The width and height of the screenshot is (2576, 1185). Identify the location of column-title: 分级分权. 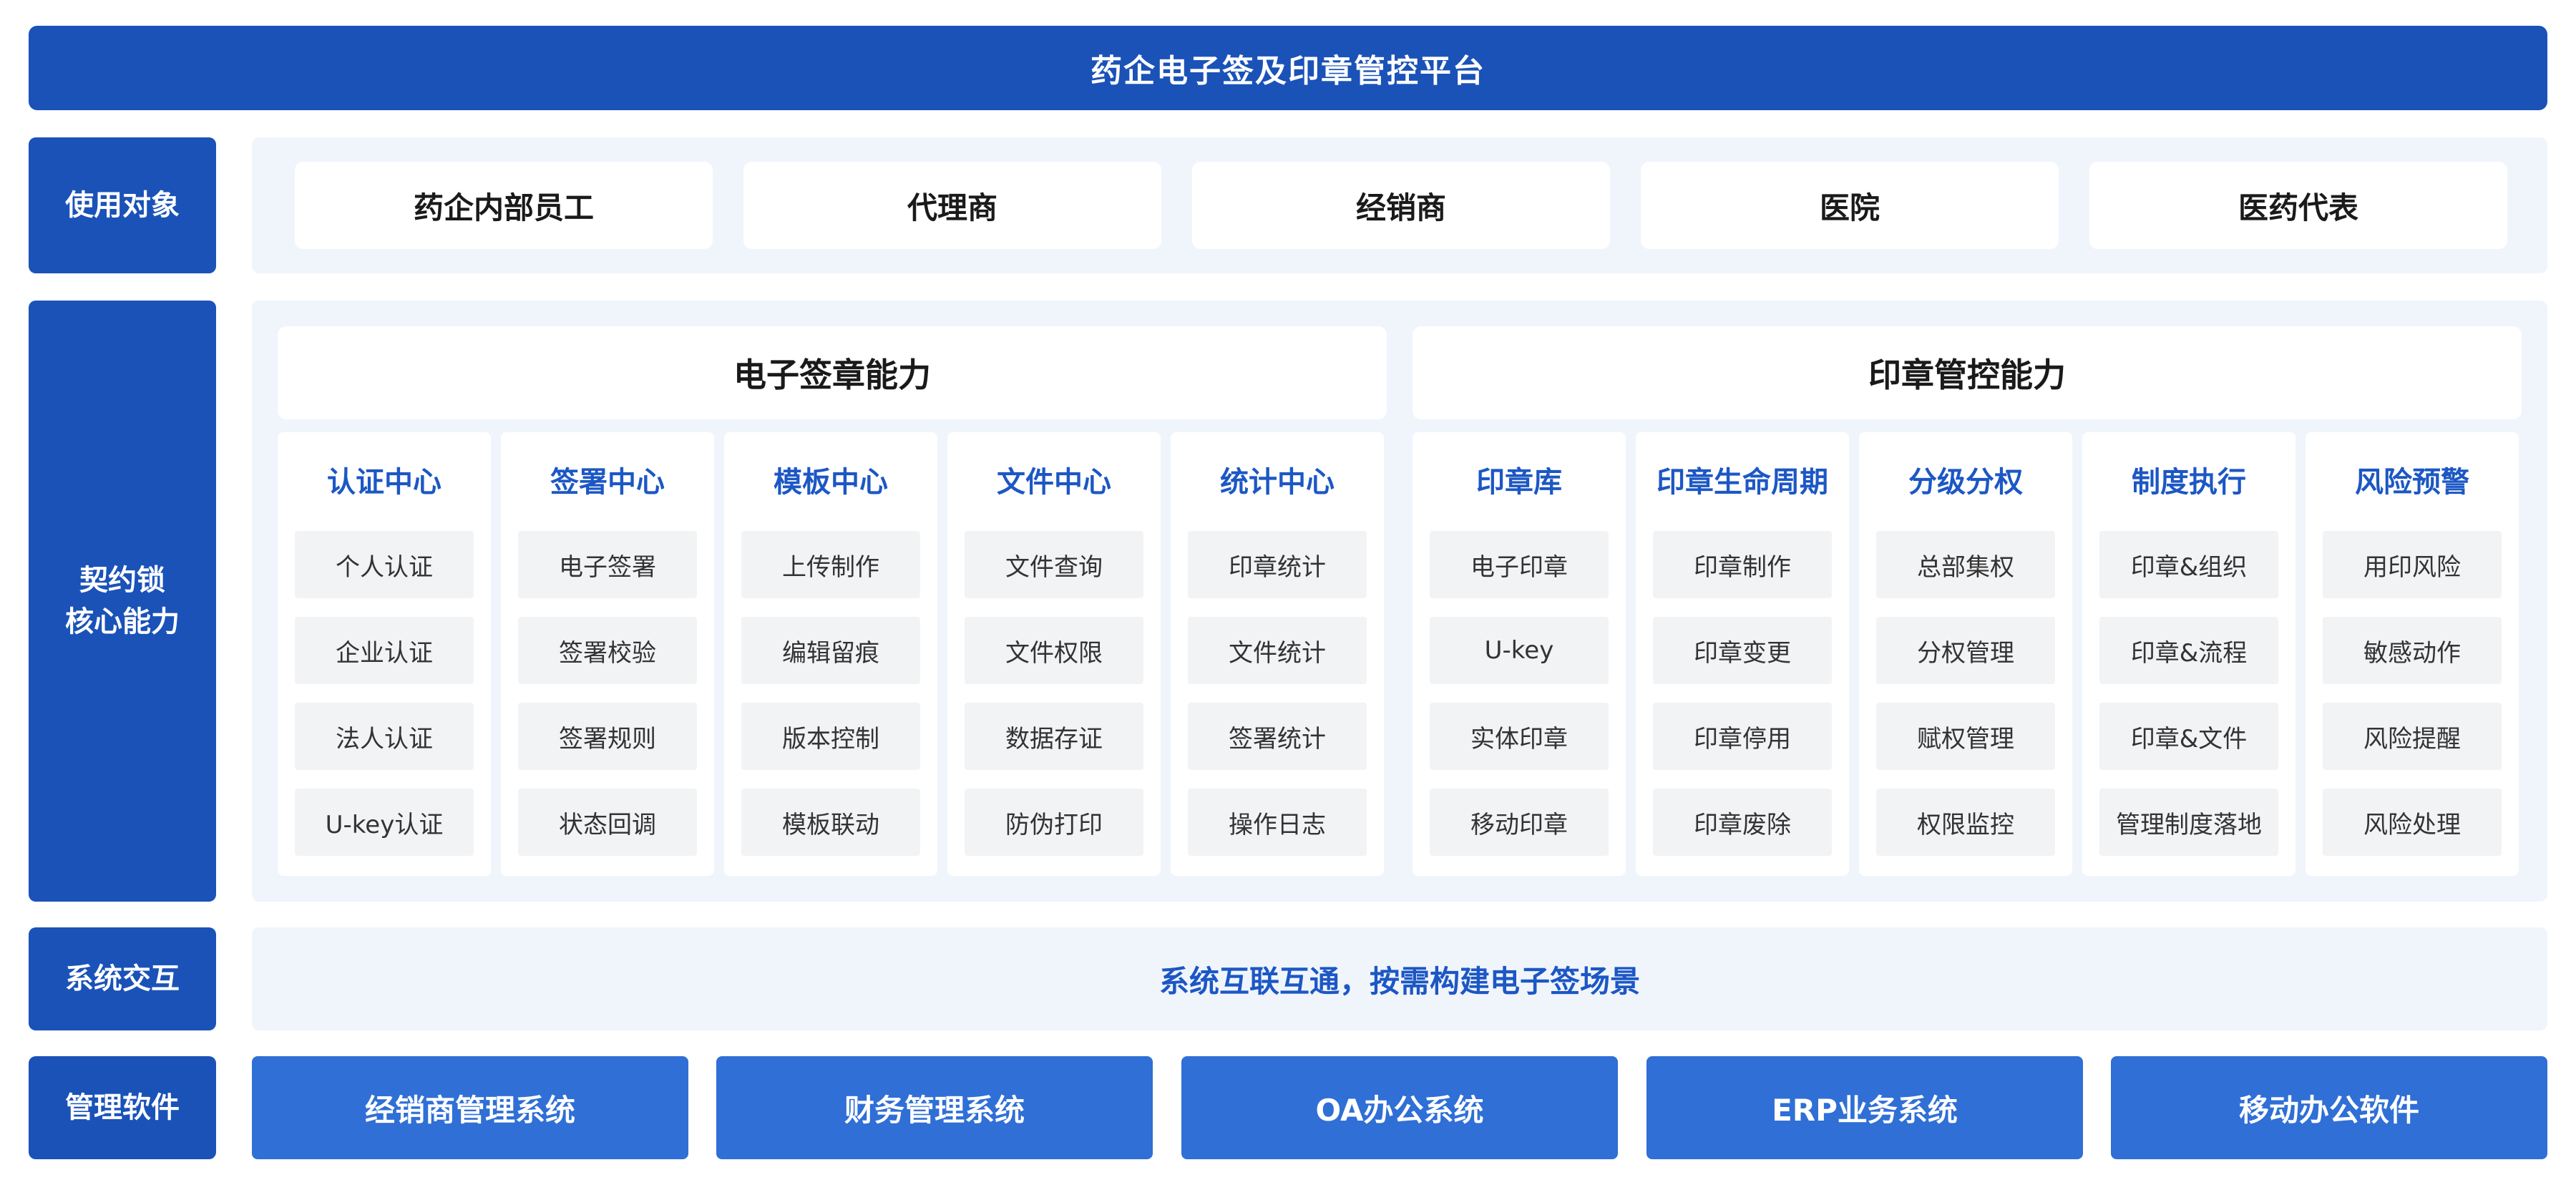
(1965, 482).